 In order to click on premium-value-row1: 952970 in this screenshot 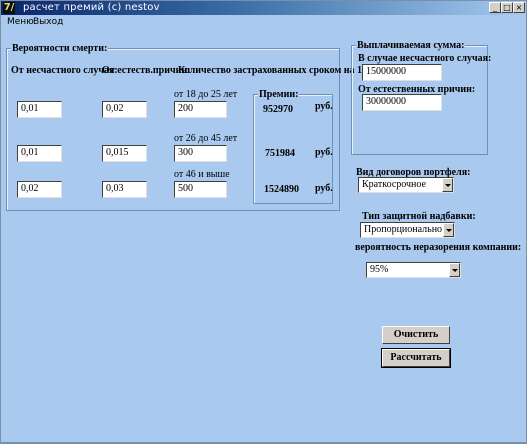, I will do `click(278, 109)`.